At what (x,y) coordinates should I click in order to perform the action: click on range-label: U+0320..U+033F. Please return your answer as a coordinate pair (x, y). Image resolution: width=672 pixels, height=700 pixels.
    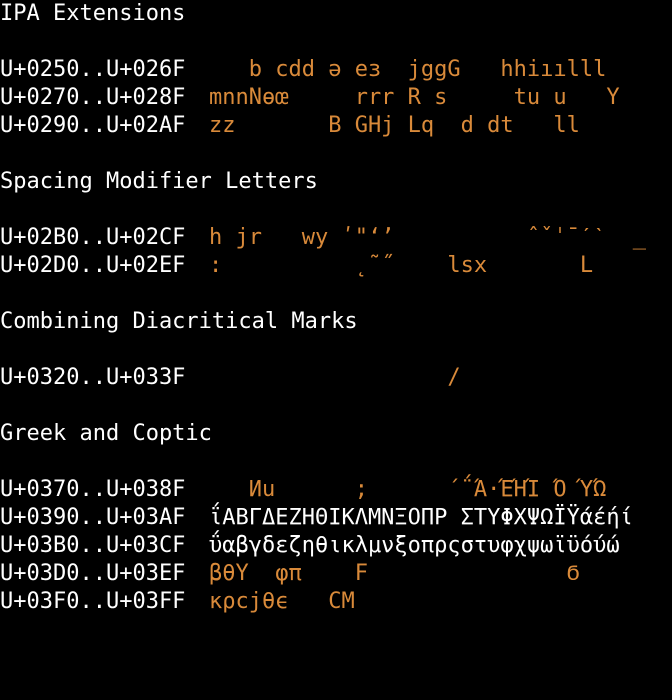
    Looking at the image, I should click on (93, 377).